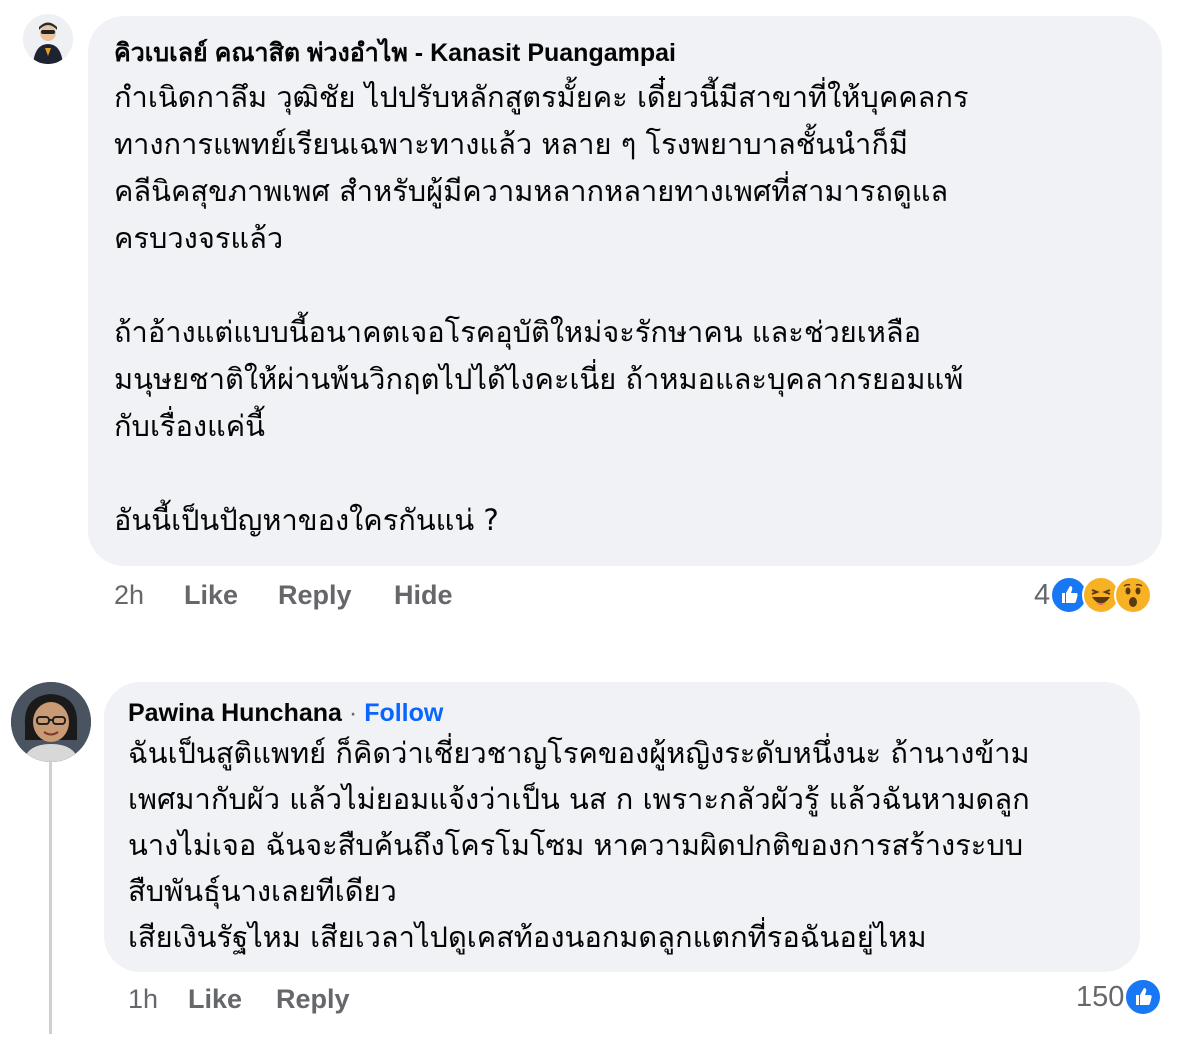  I want to click on hide-button: Hide, so click(423, 595).